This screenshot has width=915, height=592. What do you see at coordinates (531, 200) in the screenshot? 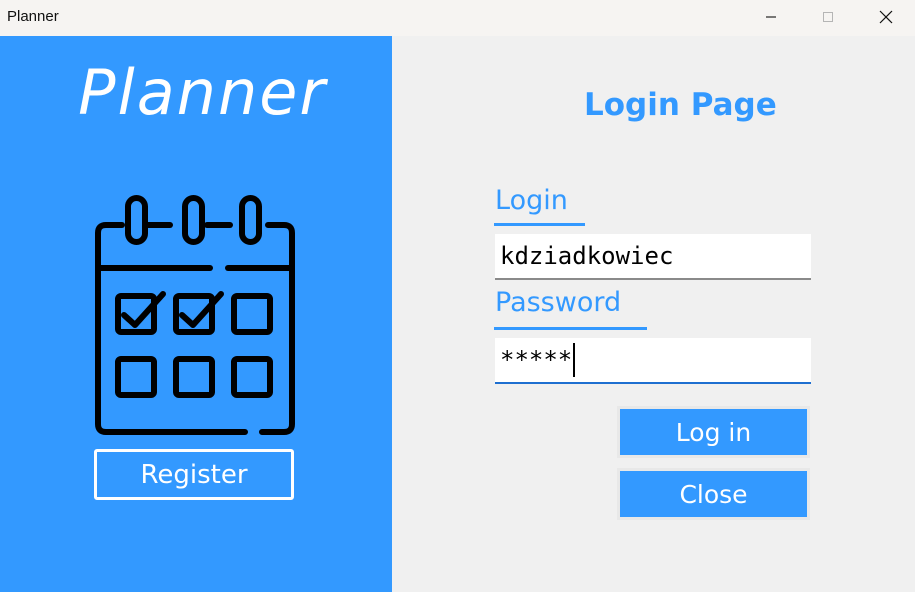
I see `login-label: Login` at bounding box center [531, 200].